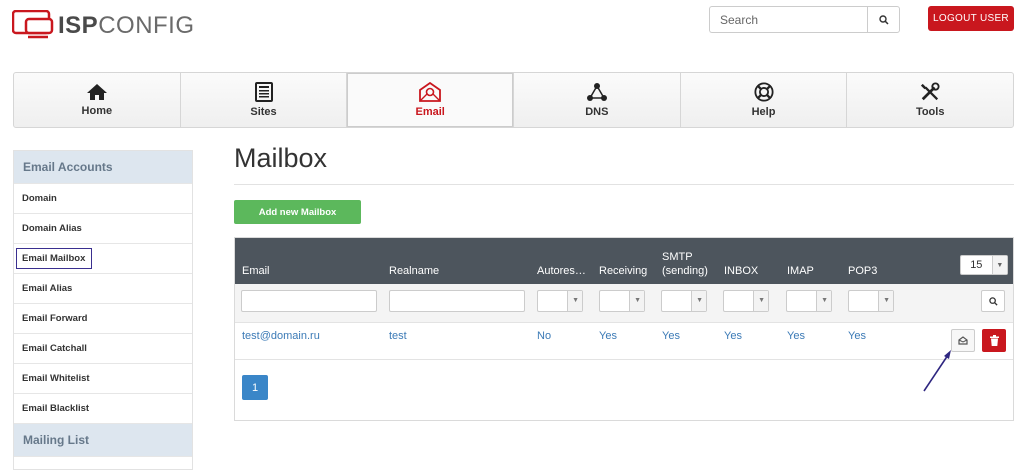 The height and width of the screenshot is (470, 1024). I want to click on page-title: Mailbox, so click(281, 158).